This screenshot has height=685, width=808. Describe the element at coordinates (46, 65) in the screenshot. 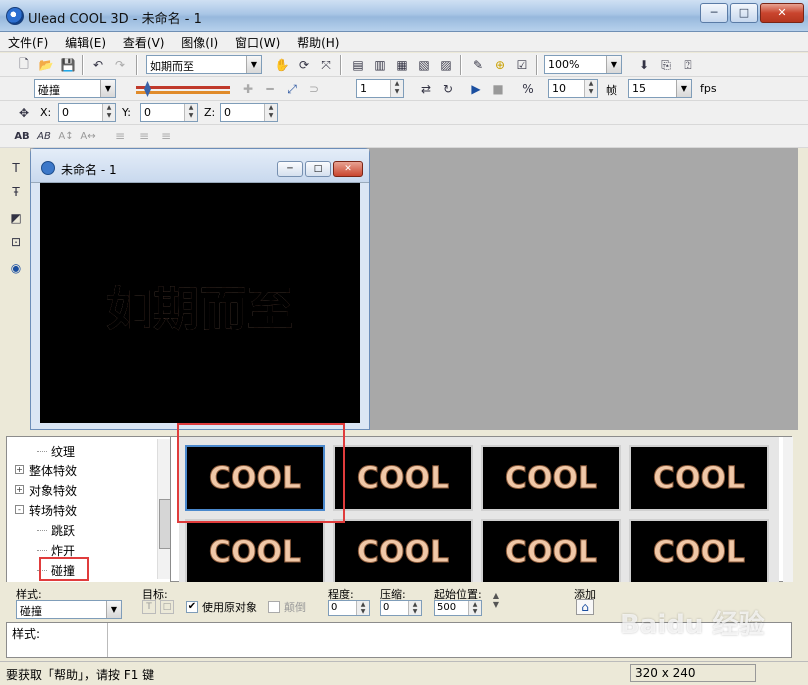

I see `open-file-icon: 📂` at that location.